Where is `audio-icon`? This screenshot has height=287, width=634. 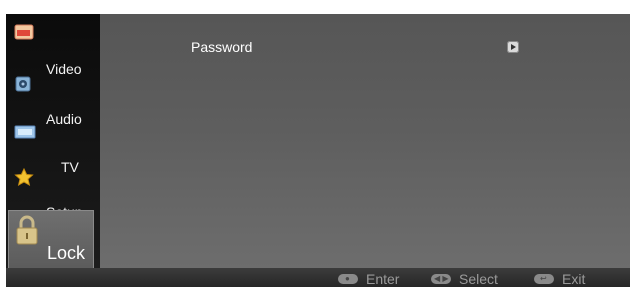
audio-icon is located at coordinates (24, 84).